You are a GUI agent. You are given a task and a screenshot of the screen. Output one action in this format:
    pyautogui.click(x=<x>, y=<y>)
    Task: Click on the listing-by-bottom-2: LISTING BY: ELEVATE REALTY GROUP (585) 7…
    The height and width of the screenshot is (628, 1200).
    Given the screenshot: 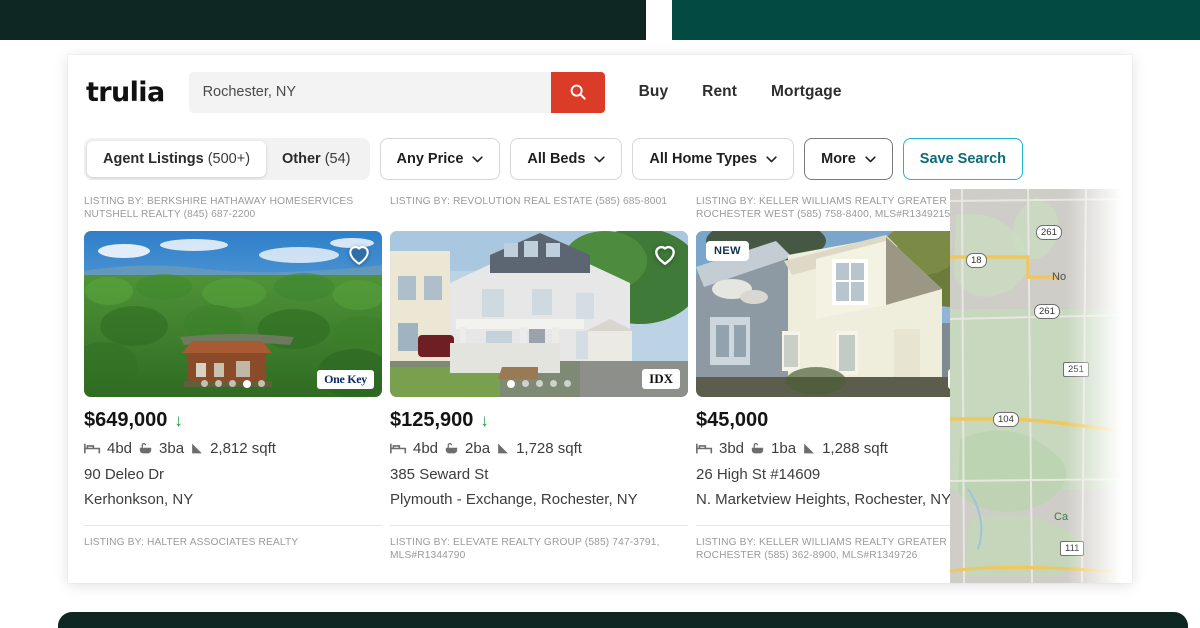 What is the action you would take?
    pyautogui.click(x=525, y=549)
    